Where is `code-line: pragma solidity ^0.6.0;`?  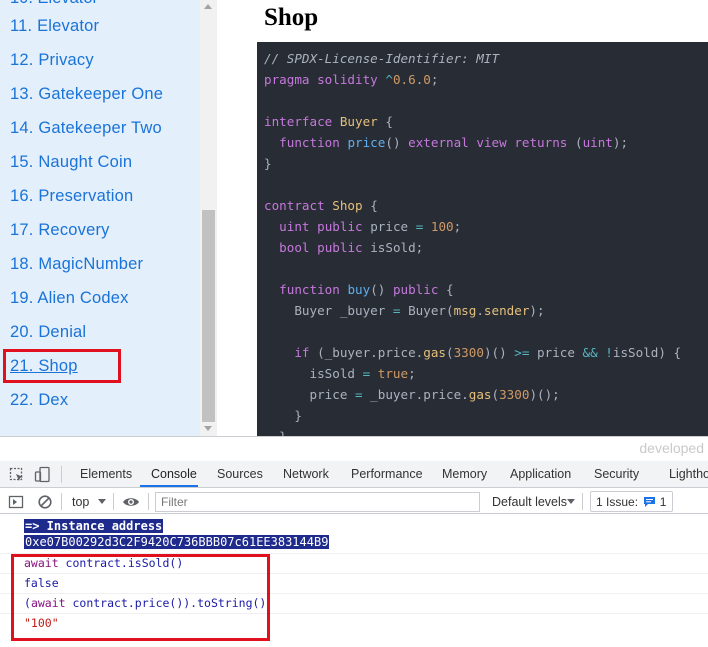 code-line: pragma solidity ^0.6.0; is located at coordinates (351, 79).